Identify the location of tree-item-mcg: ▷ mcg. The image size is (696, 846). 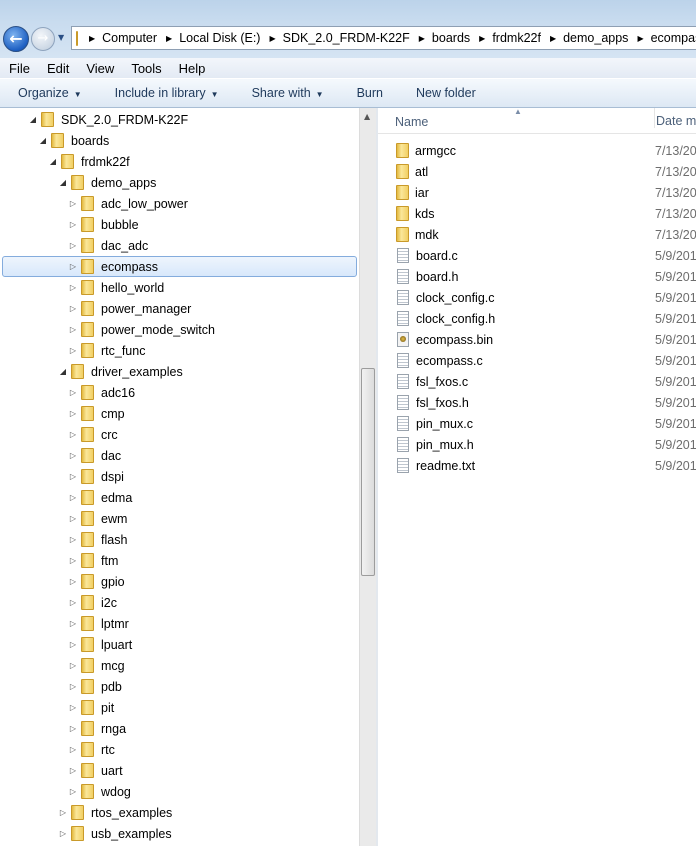
(96, 665).